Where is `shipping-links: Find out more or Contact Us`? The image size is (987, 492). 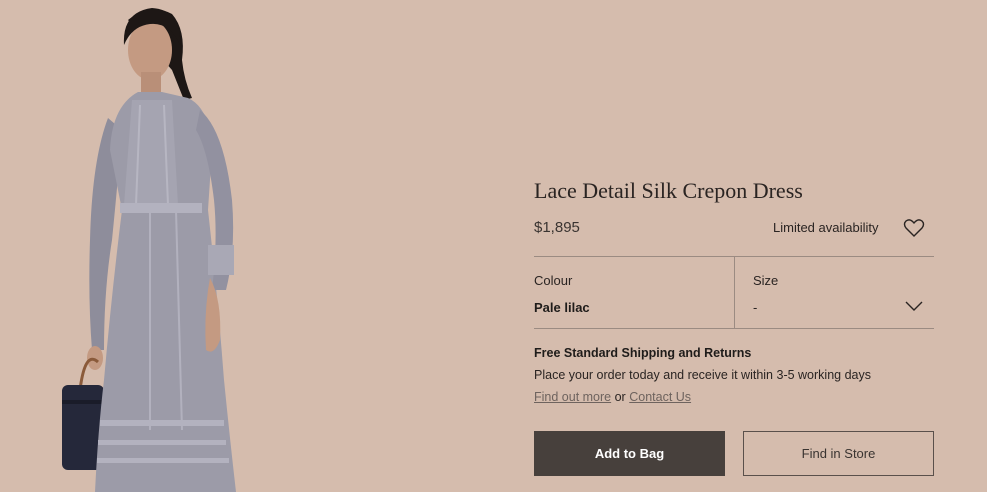
shipping-links: Find out more or Contact Us is located at coordinates (612, 397).